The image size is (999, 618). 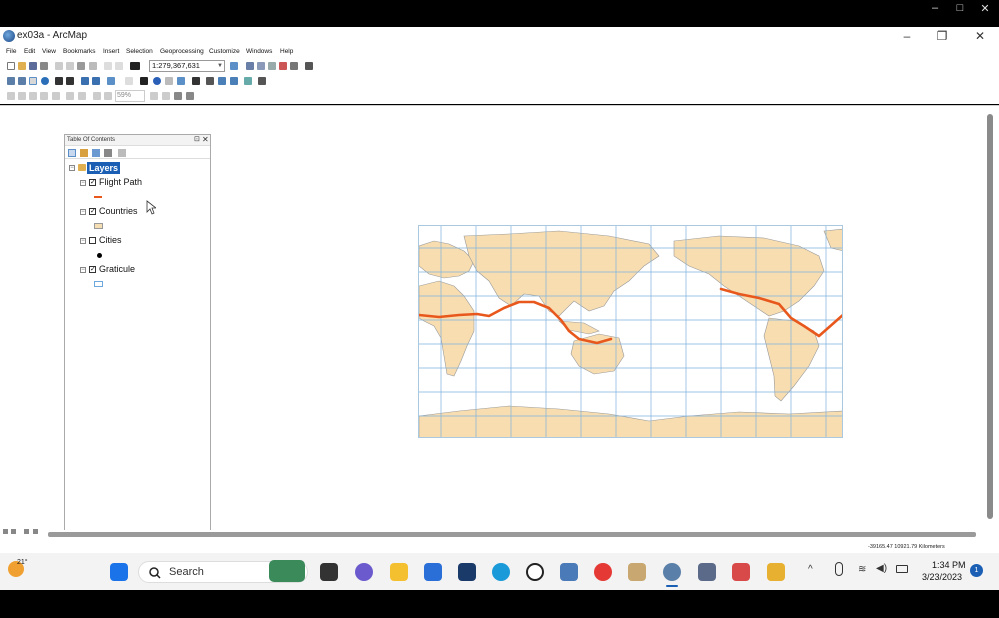 What do you see at coordinates (22, 66) in the screenshot?
I see `open-folder-icon` at bounding box center [22, 66].